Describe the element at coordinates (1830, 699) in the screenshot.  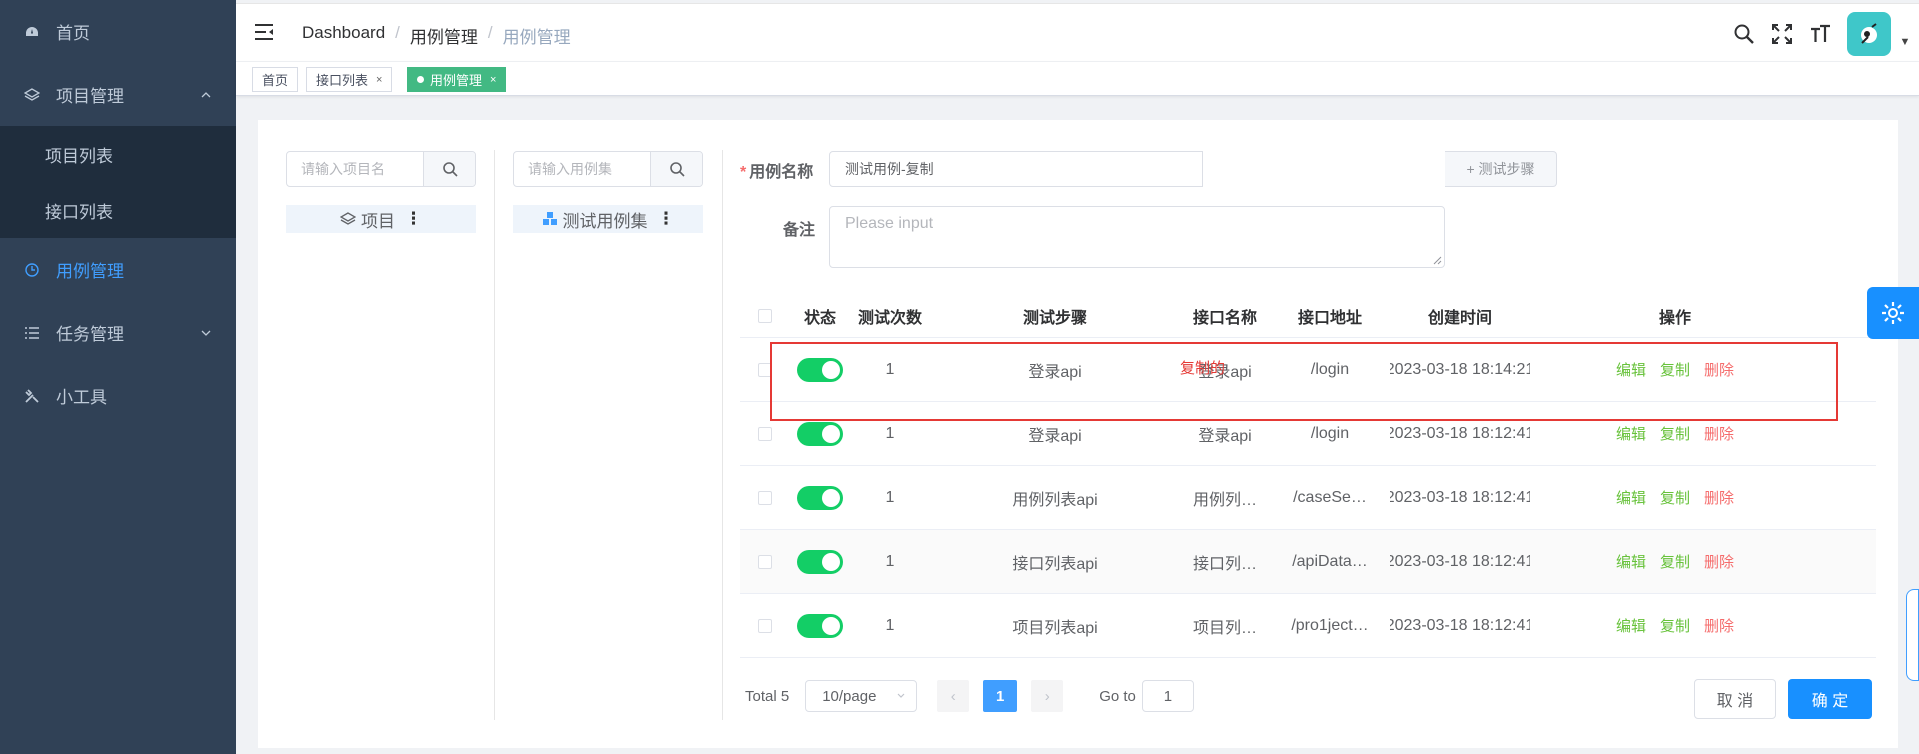
I see `confirm-button: 确 定` at that location.